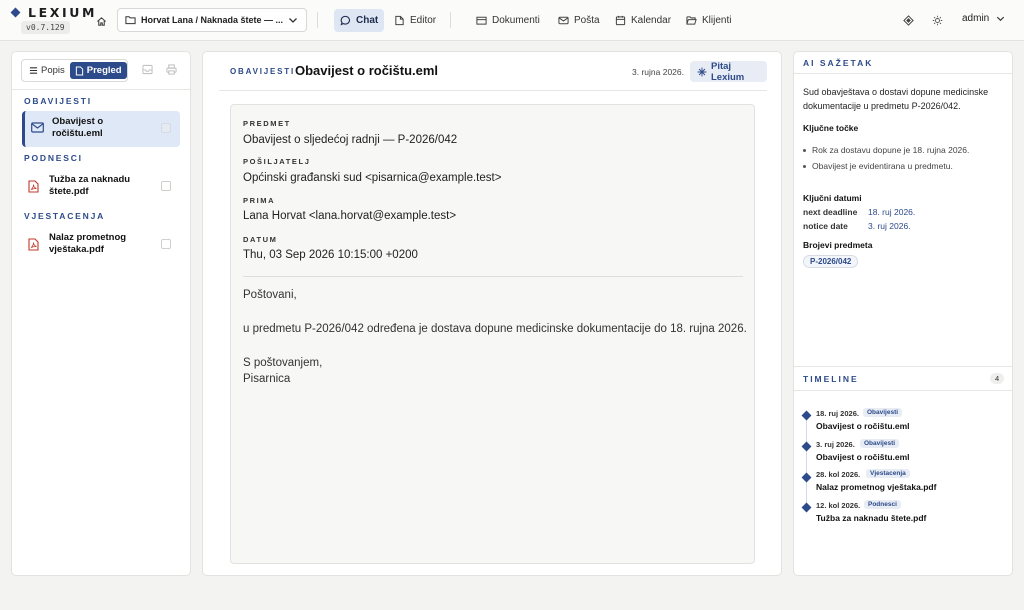 The image size is (1024, 610). Describe the element at coordinates (62, 12) in the screenshot. I see `app-name: LEXIUM` at that location.